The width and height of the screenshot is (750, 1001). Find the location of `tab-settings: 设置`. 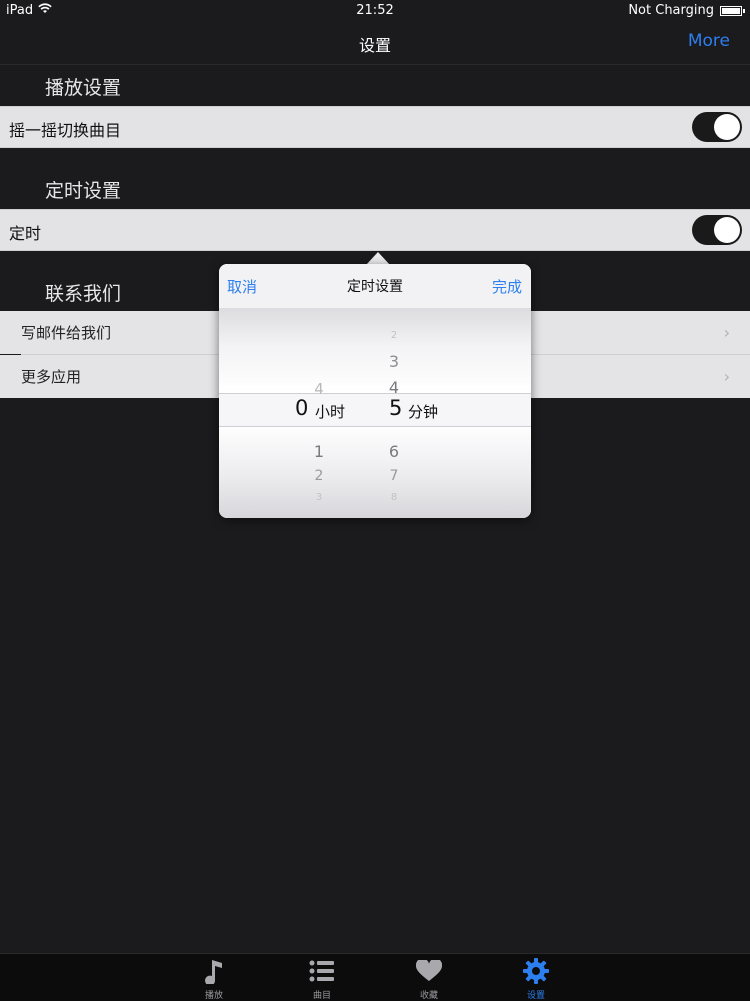

tab-settings: 设置 is located at coordinates (536, 977).